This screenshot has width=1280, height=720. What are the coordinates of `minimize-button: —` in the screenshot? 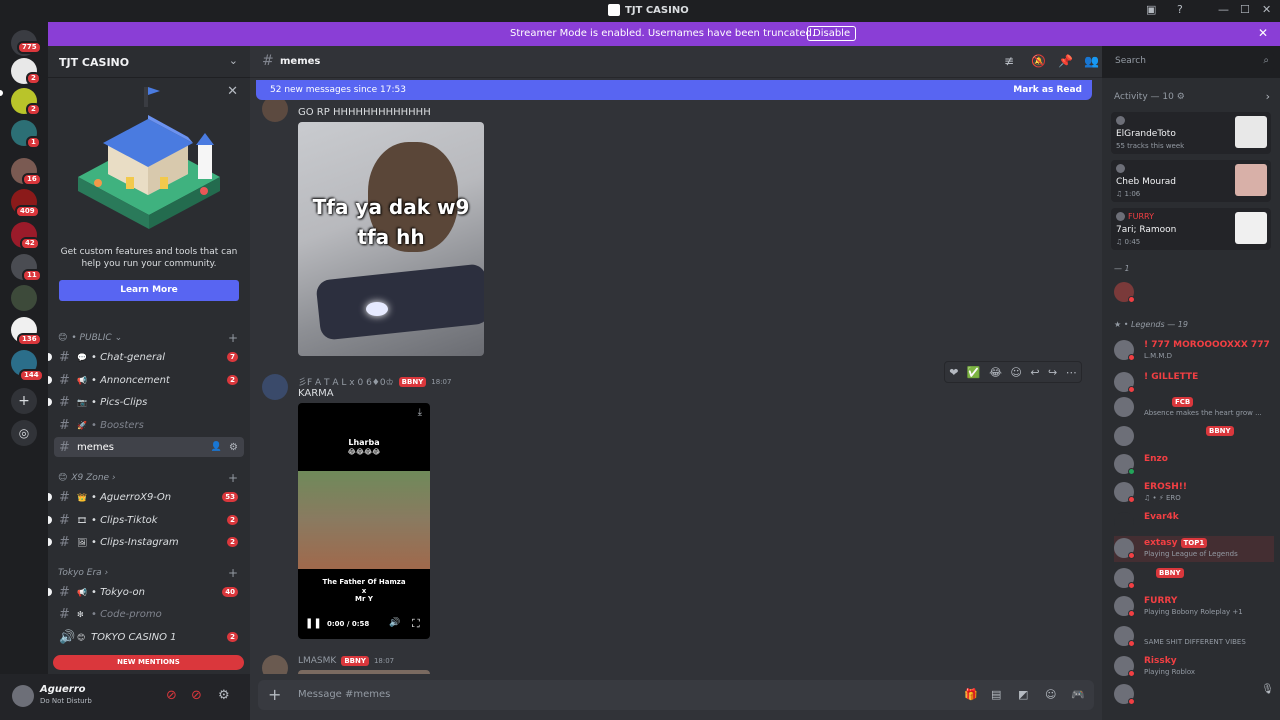 It's located at (1223, 9).